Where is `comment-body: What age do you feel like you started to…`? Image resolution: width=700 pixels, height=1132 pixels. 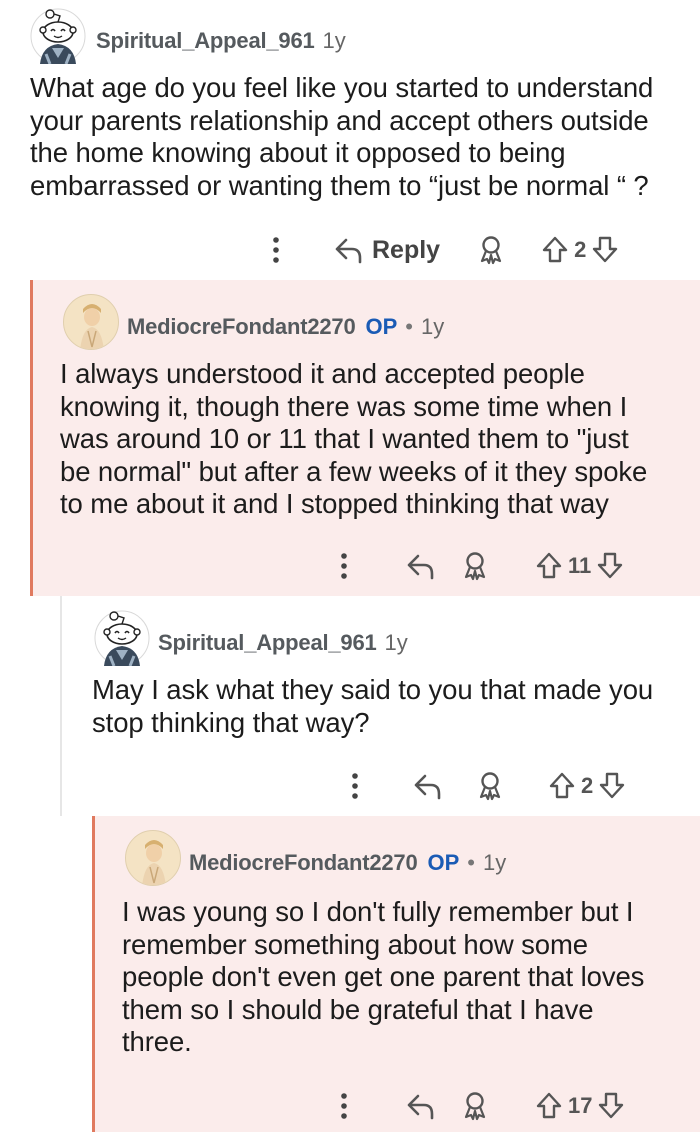 comment-body: What age do you feel like you started to… is located at coordinates (341, 137).